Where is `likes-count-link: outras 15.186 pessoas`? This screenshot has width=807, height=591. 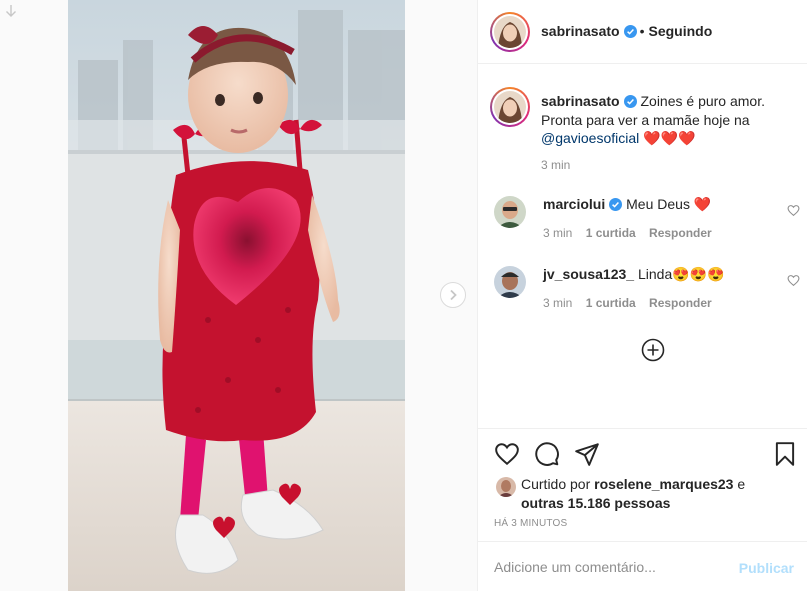
likes-count-link: outras 15.186 pessoas is located at coordinates (595, 503).